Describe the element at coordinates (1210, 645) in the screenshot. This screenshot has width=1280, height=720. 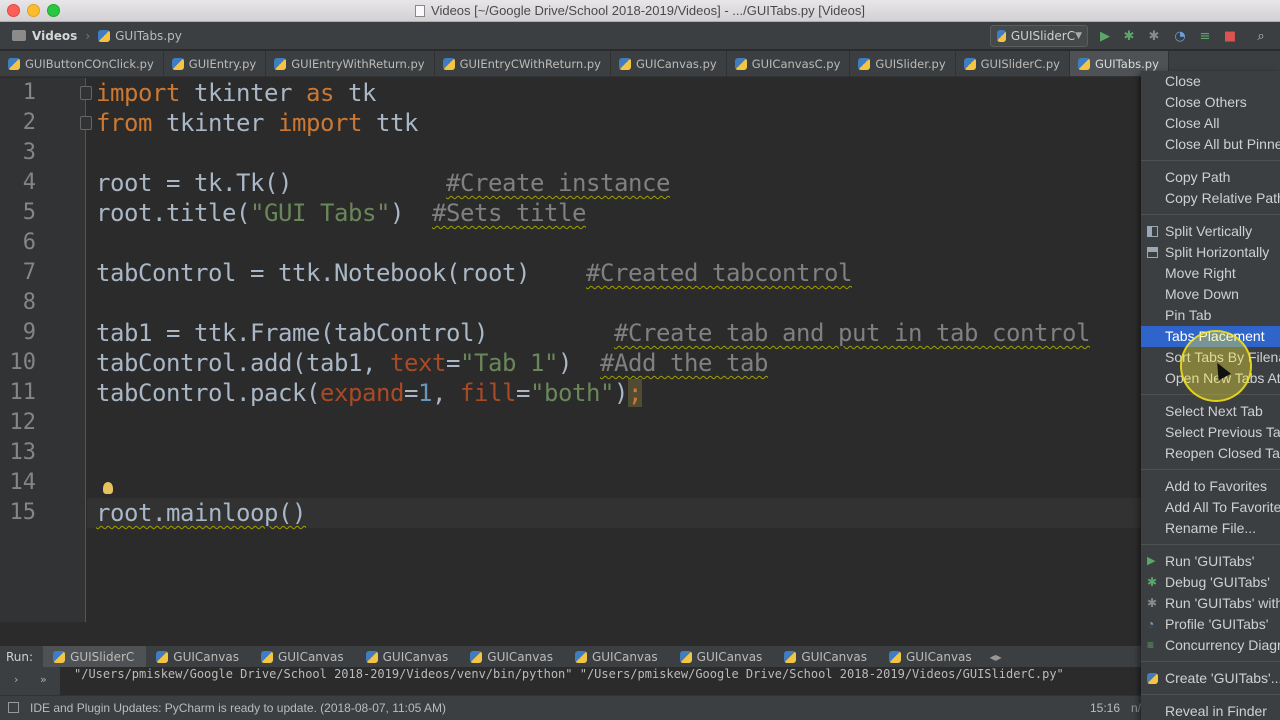
I see `menu-item-concurrency-diagram: ≡ Concurrency Diagram for 'GUITabs'` at that location.